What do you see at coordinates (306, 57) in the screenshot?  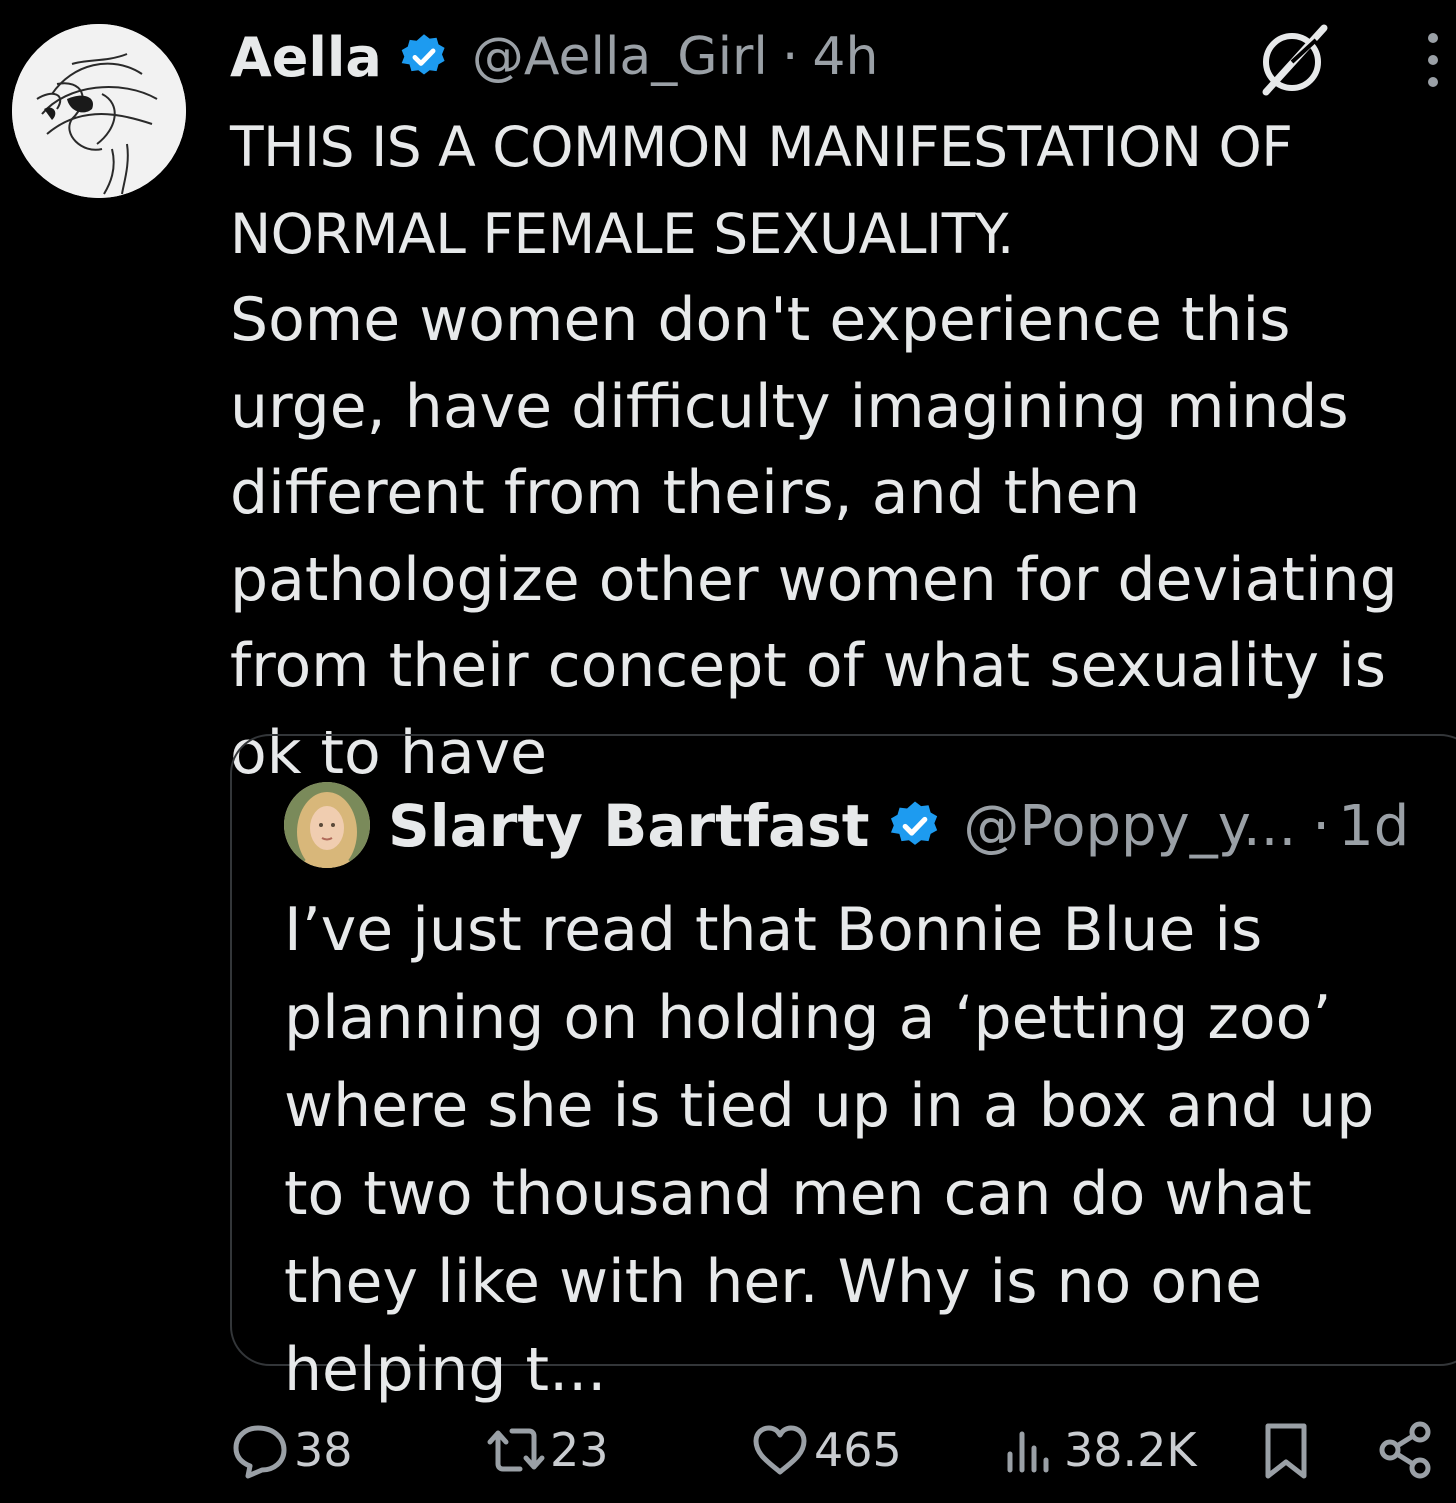 I see `author-name: Aella` at bounding box center [306, 57].